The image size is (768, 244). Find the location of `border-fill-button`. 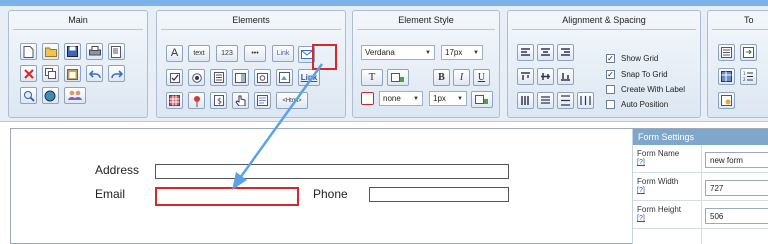

border-fill-button is located at coordinates (482, 99).